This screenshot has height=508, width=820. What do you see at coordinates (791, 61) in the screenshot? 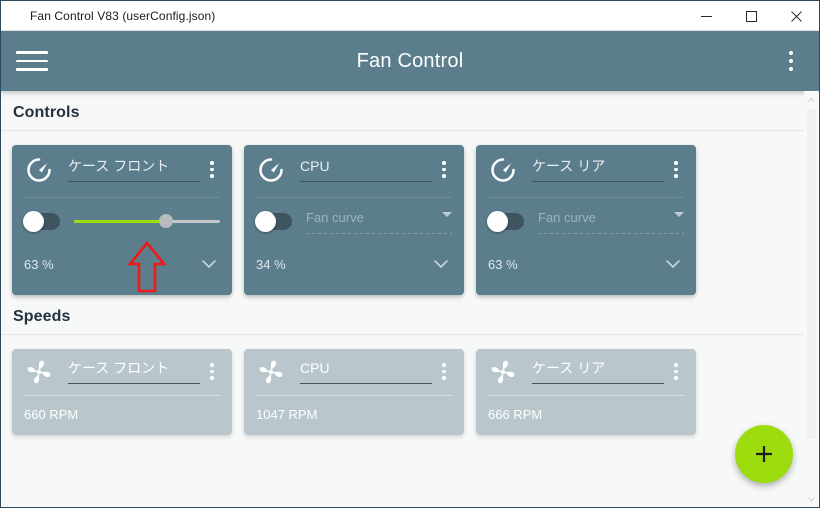
I see `overflow-menu-icon` at bounding box center [791, 61].